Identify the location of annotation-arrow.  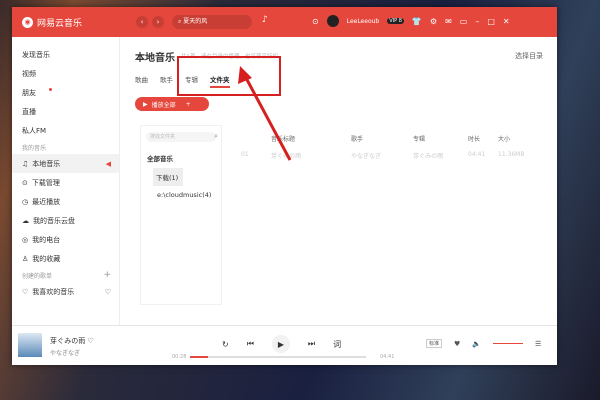
(265, 113).